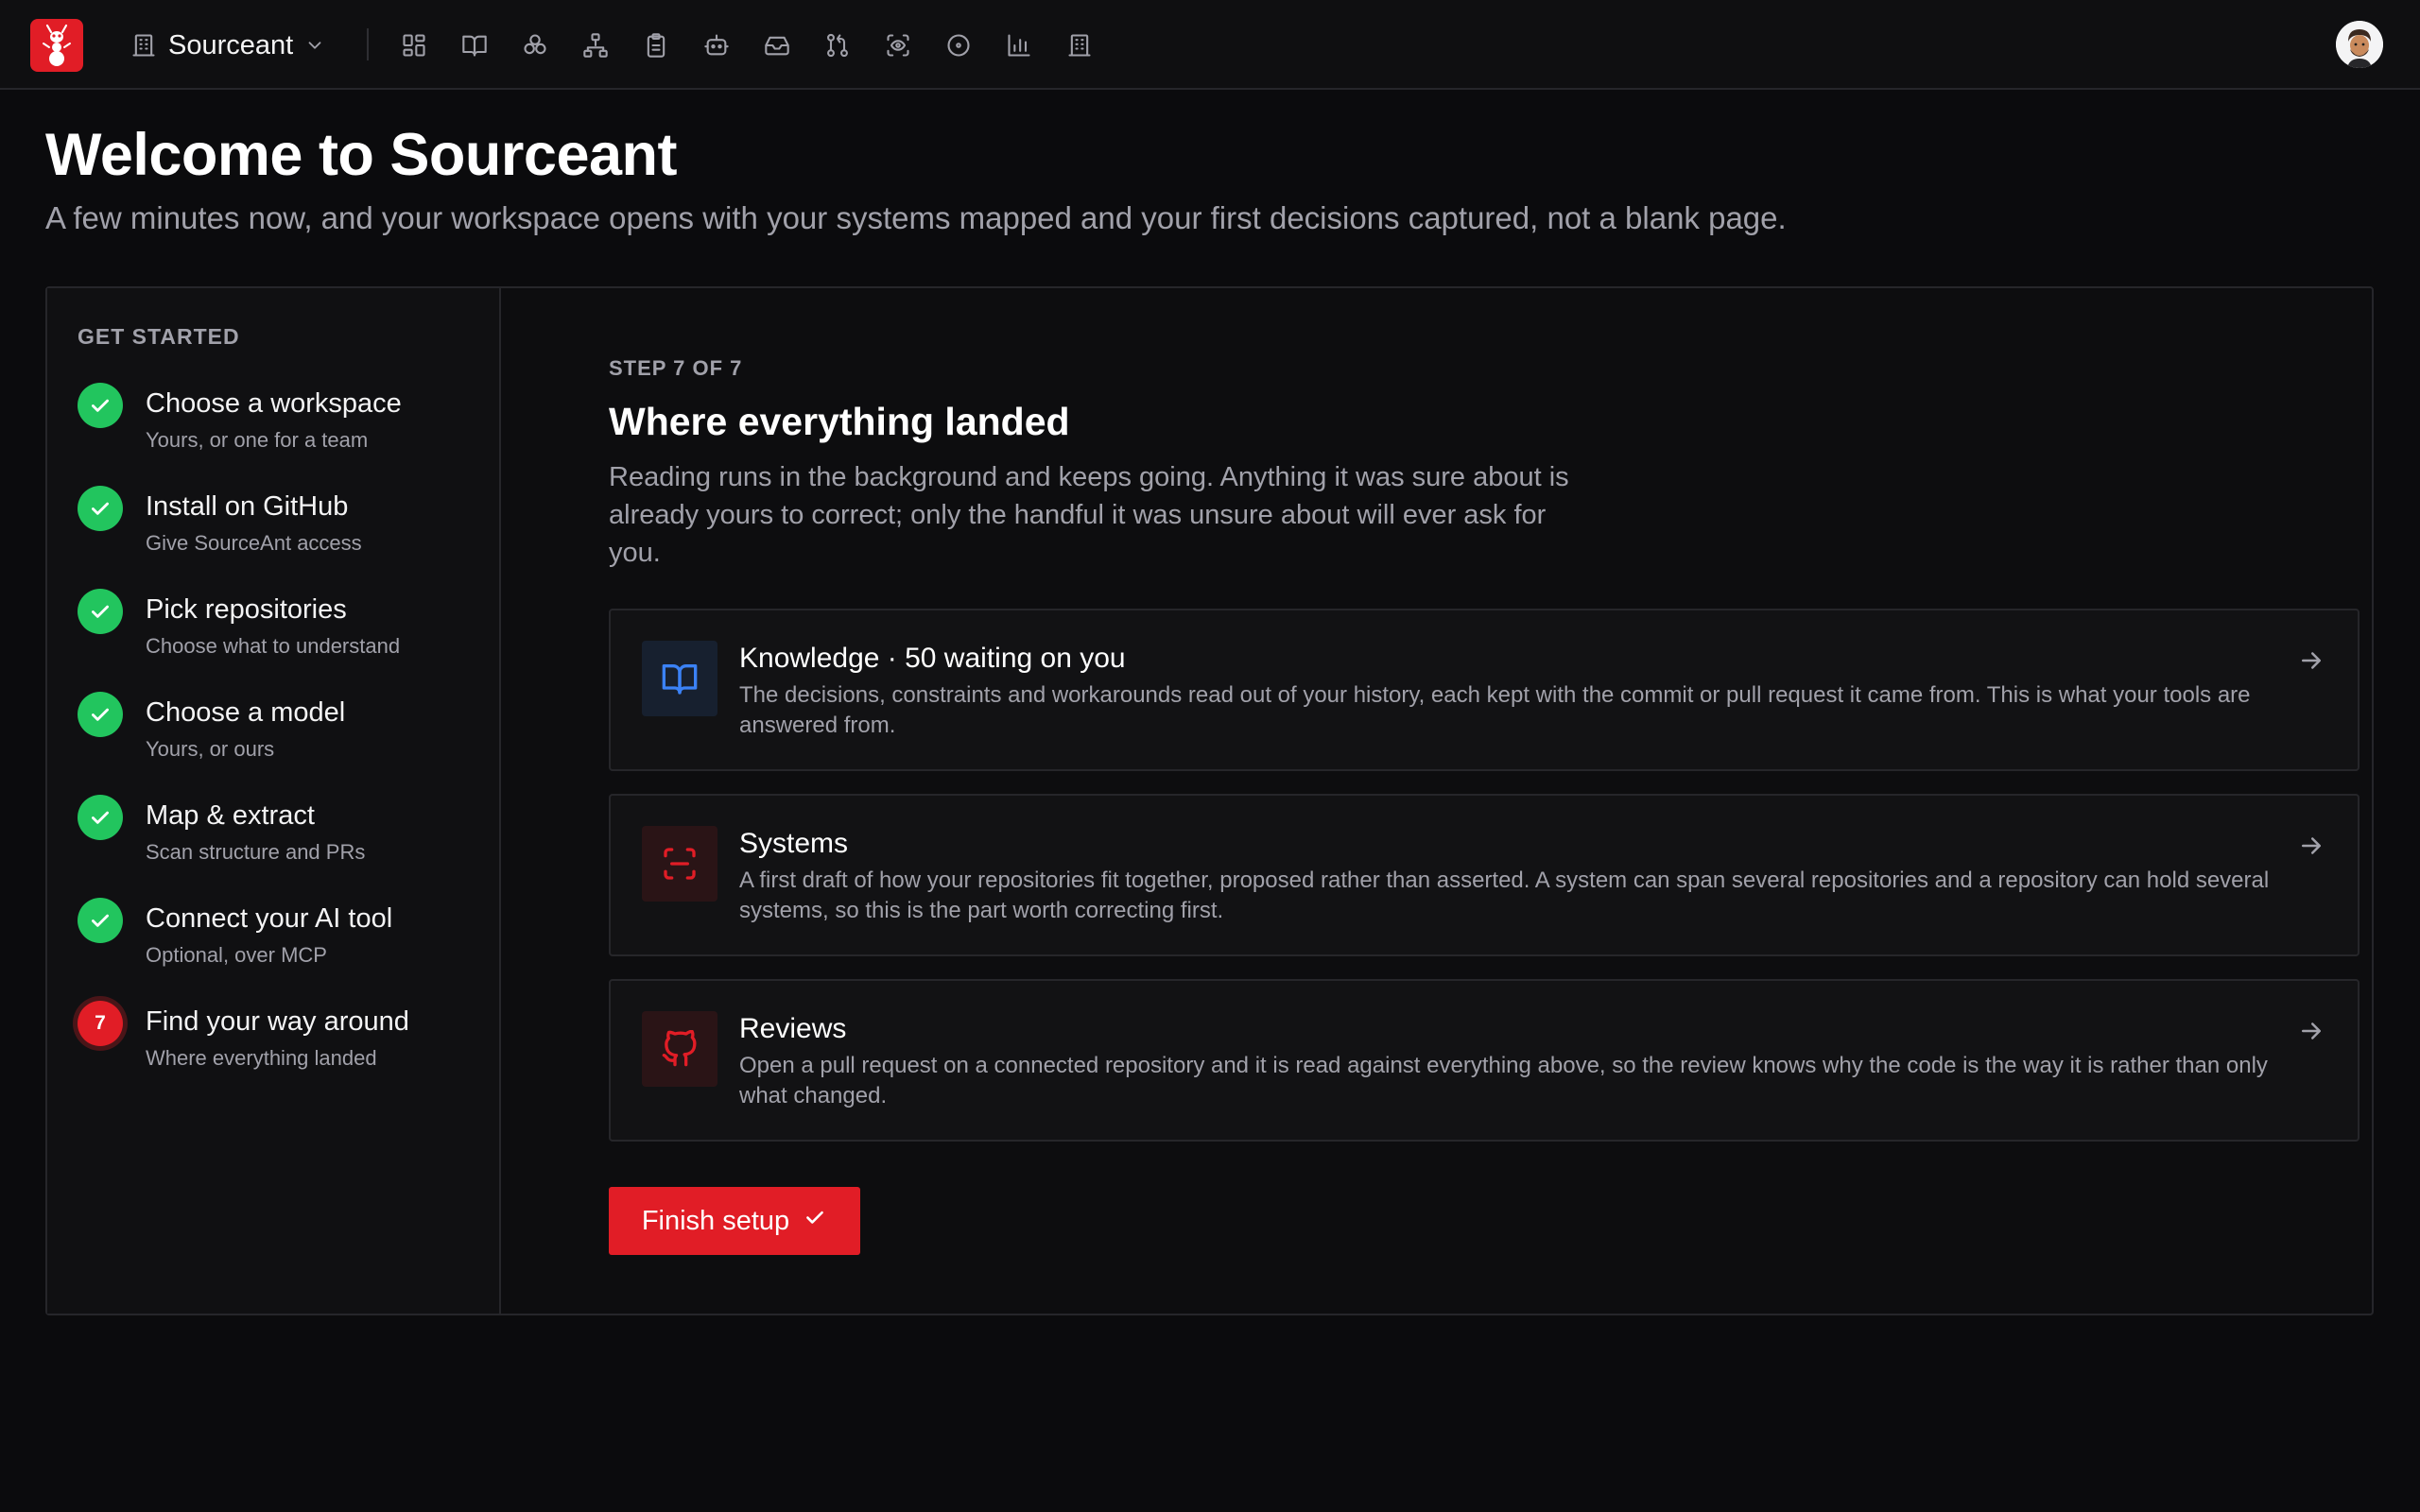 The image size is (2420, 1512). I want to click on components-icon, so click(535, 45).